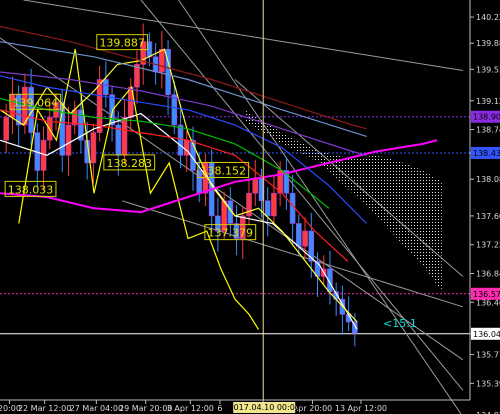 This screenshot has height=414, width=500. Describe the element at coordinates (488, 179) in the screenshot. I see `y-tick-label: 138.085` at that location.